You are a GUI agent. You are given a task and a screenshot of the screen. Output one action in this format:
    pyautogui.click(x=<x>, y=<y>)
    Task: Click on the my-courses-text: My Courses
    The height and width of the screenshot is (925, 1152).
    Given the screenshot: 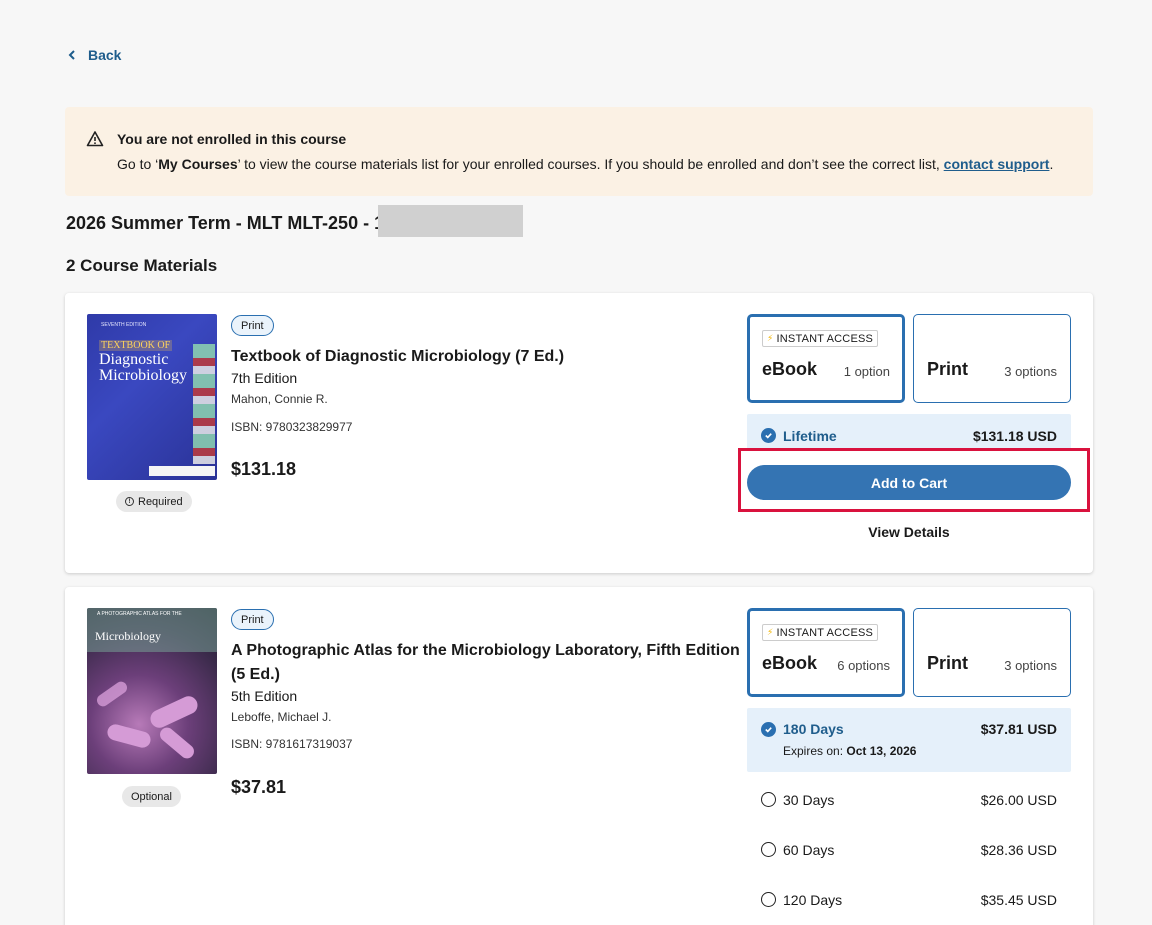 What is the action you would take?
    pyautogui.click(x=198, y=164)
    